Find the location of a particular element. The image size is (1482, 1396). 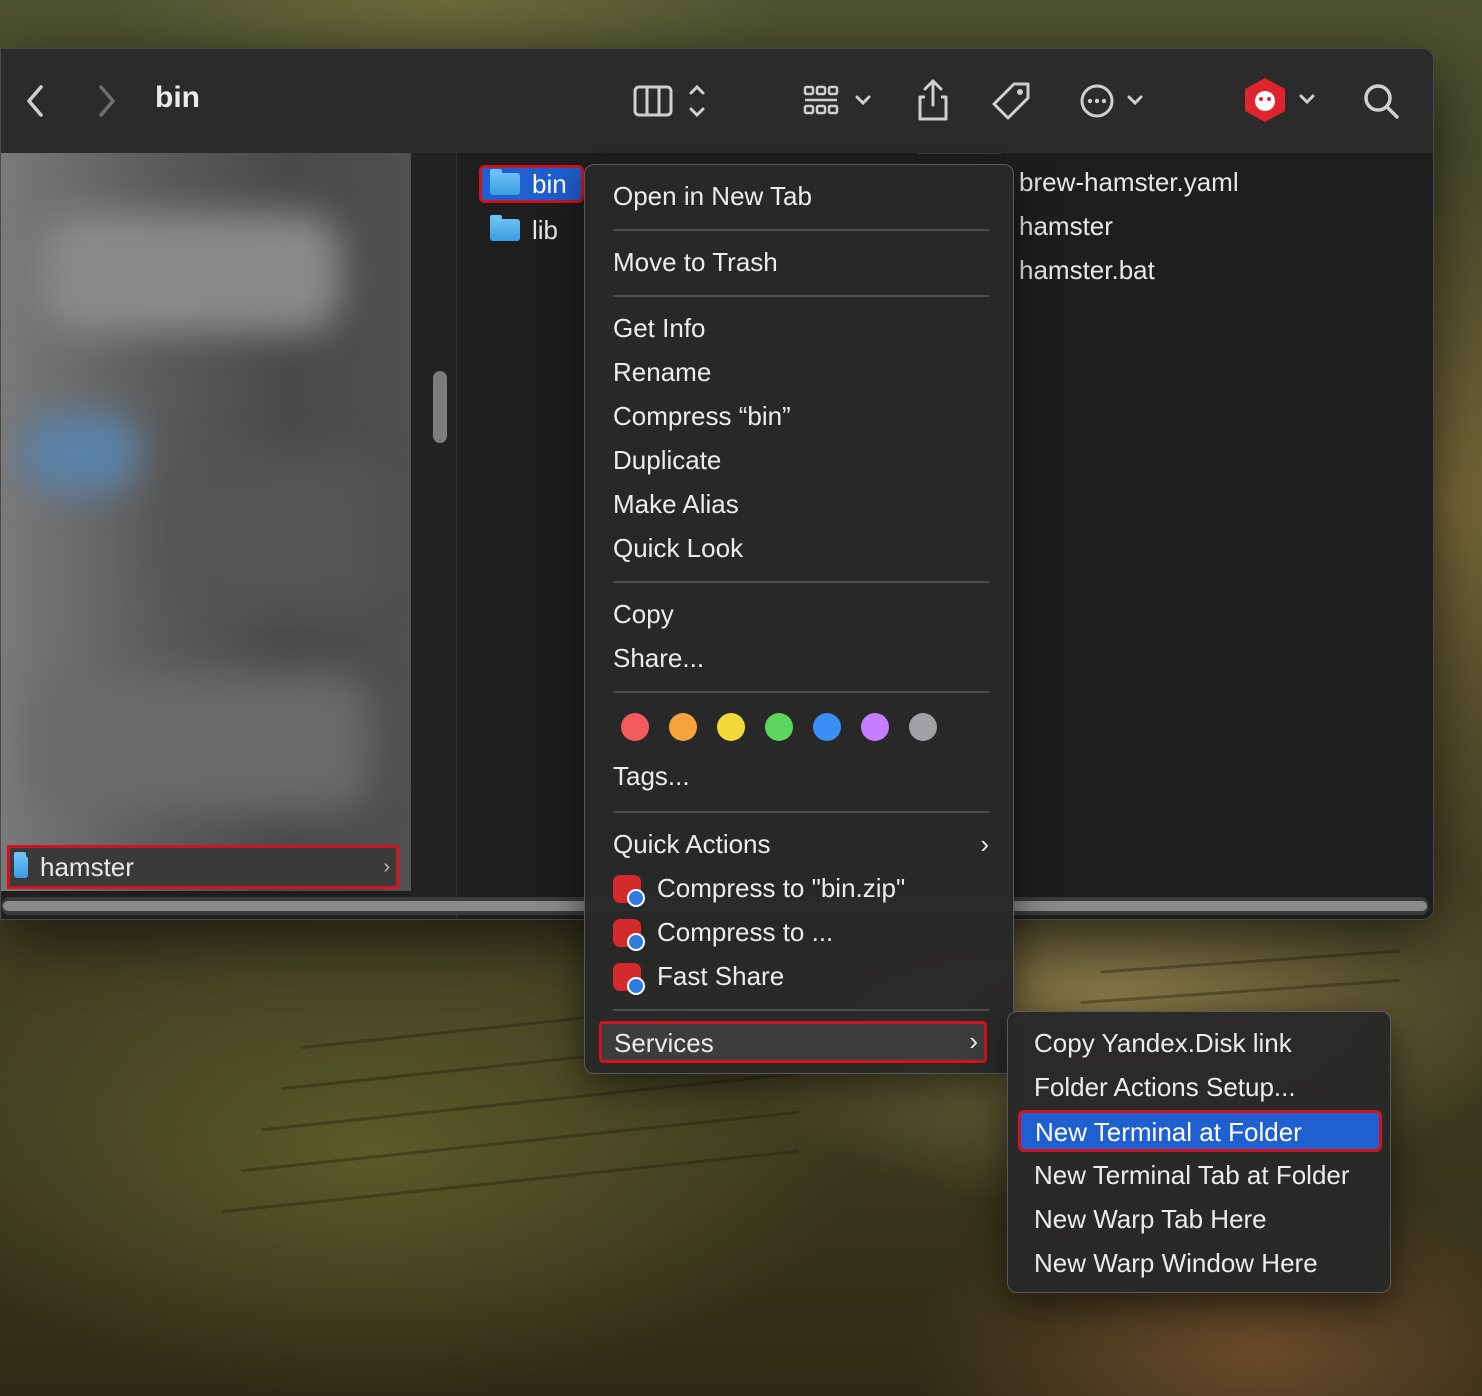

list-item: brew-hamster.yaml is located at coordinates (1129, 182).